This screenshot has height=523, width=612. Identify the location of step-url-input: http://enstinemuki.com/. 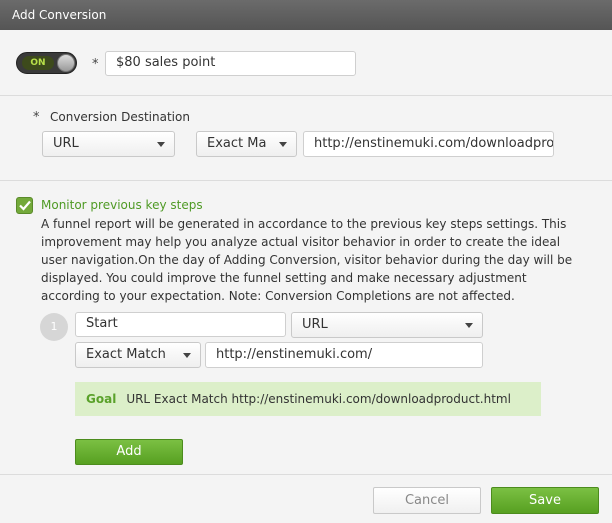
(344, 355).